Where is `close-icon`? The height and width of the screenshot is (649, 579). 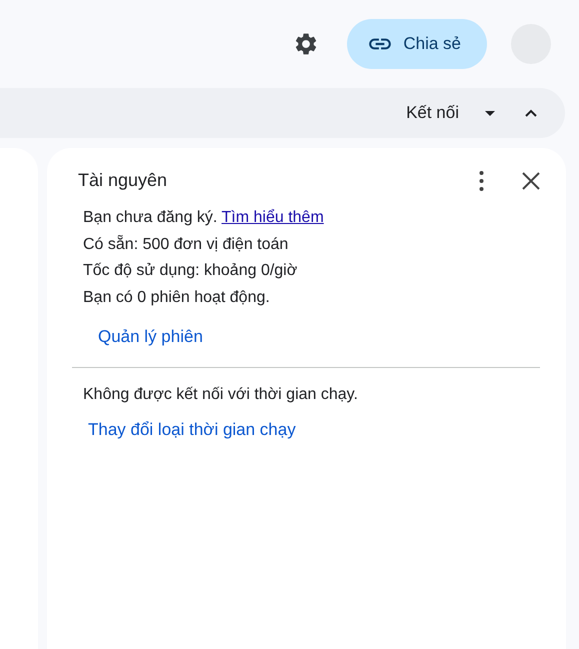
close-icon is located at coordinates (531, 181).